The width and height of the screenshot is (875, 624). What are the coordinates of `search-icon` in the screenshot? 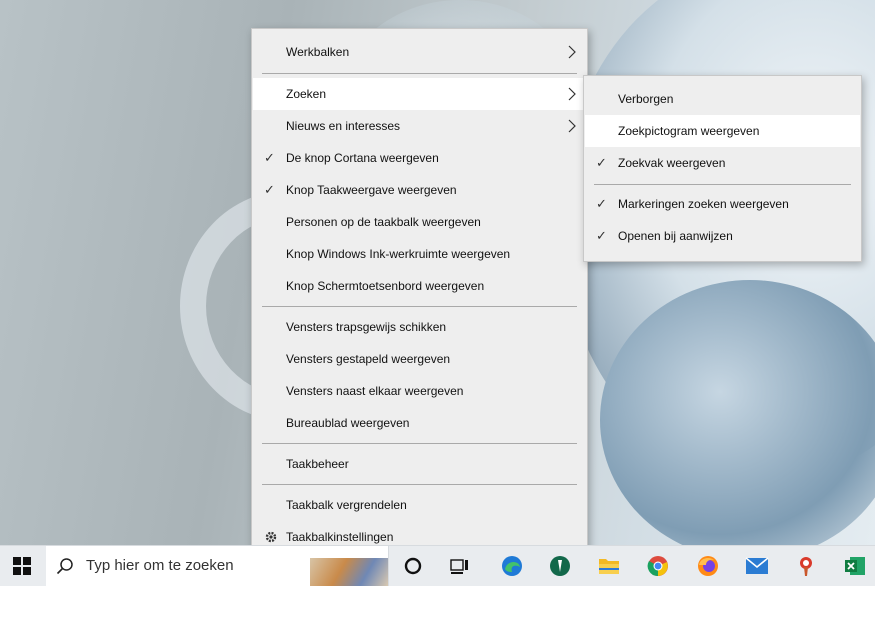 It's located at (64, 566).